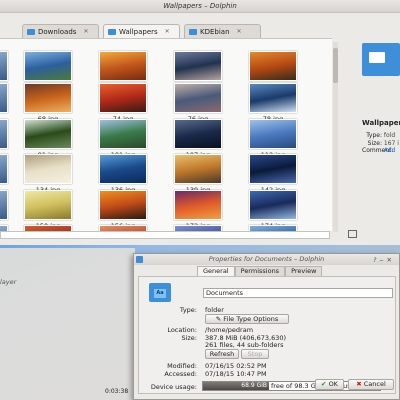 Image resolution: width=400 pixels, height=400 pixels. I want to click on player-title: layer, so click(8, 282).